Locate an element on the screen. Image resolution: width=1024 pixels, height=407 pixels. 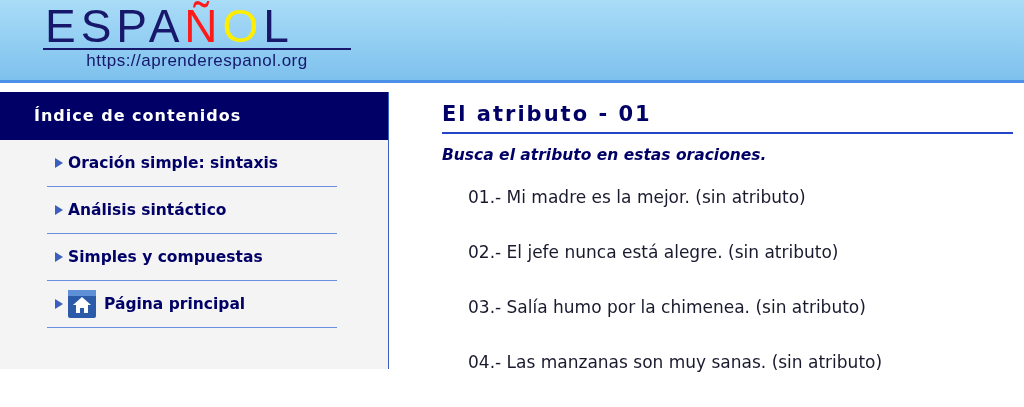
sidebar-link: Oración simple: sintaxis is located at coordinates (173, 163).